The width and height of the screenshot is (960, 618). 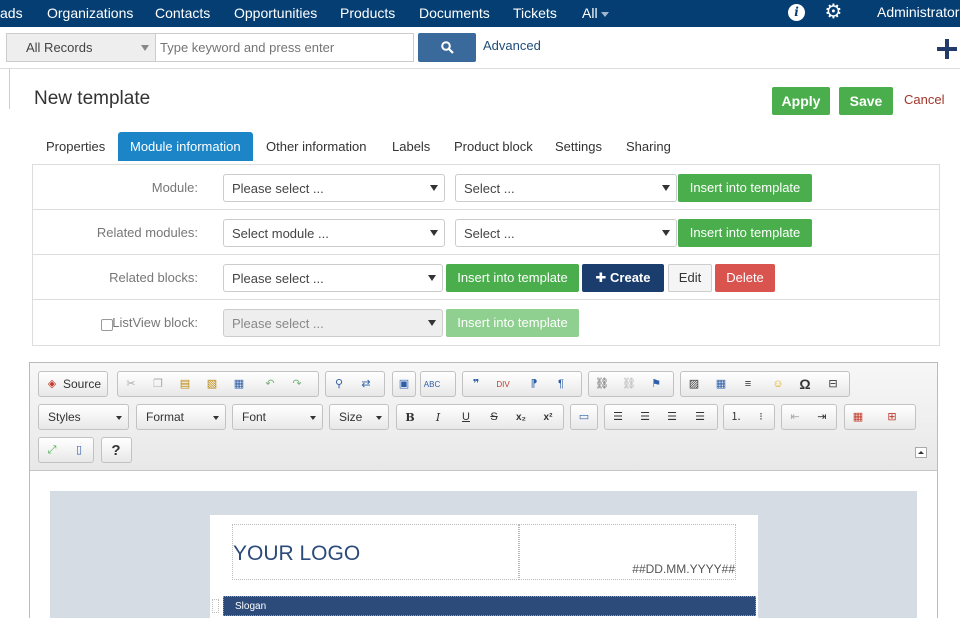 I want to click on nav-item-leads: ads, so click(x=11, y=13).